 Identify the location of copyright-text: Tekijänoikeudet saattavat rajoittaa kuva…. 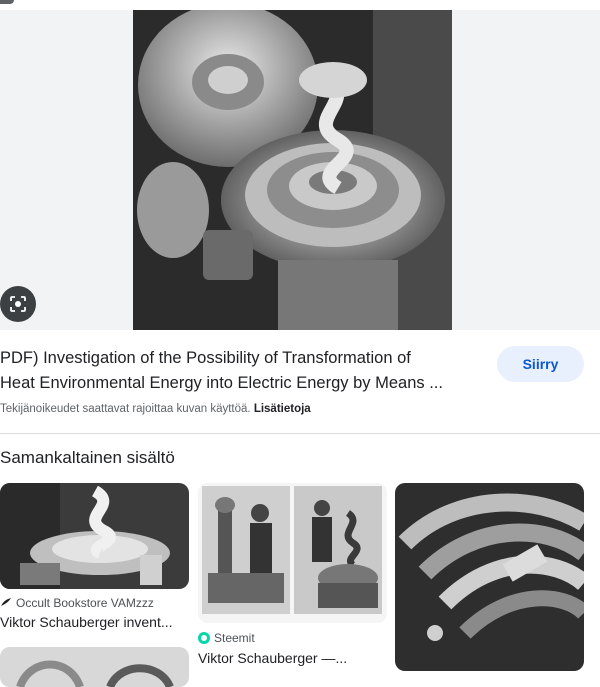
(125, 409).